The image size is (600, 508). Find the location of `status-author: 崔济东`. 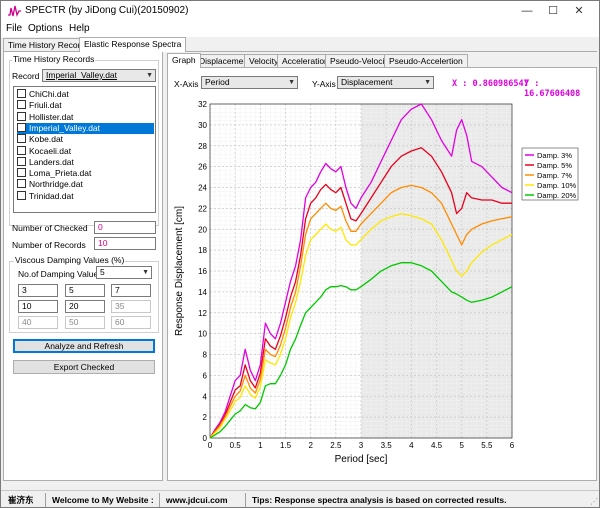

status-author: 崔济东 is located at coordinates (21, 500).